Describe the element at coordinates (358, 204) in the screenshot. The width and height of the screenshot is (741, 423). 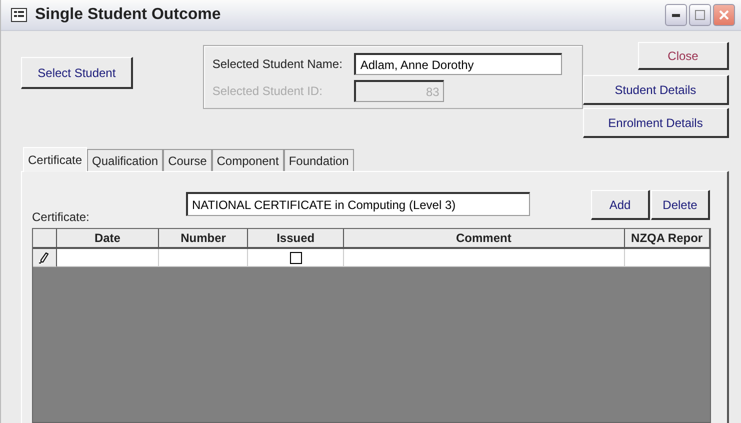
I see `certificate-field: NATIONAL CERTIFICATE in Computing (Level 3)` at that location.